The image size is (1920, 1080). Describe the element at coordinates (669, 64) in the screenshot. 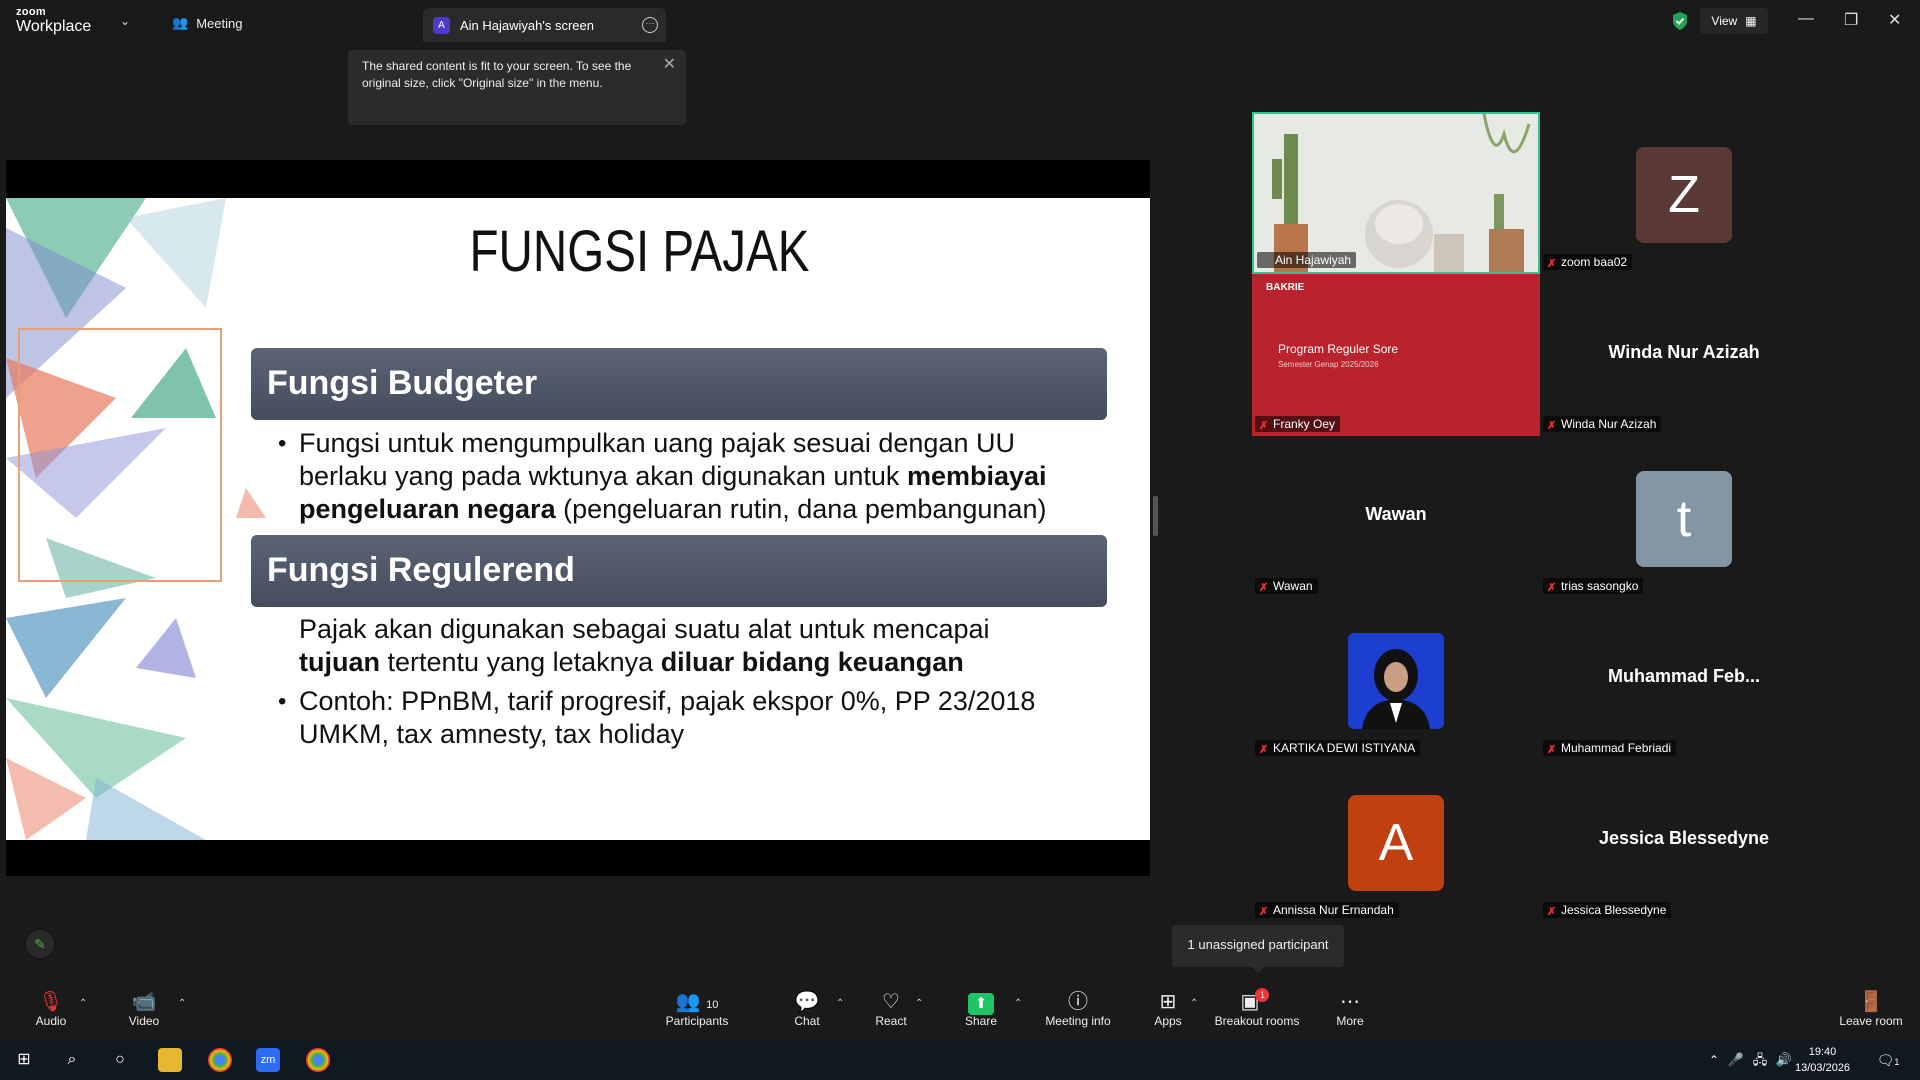

I see `close-notice-icon: ✕` at that location.